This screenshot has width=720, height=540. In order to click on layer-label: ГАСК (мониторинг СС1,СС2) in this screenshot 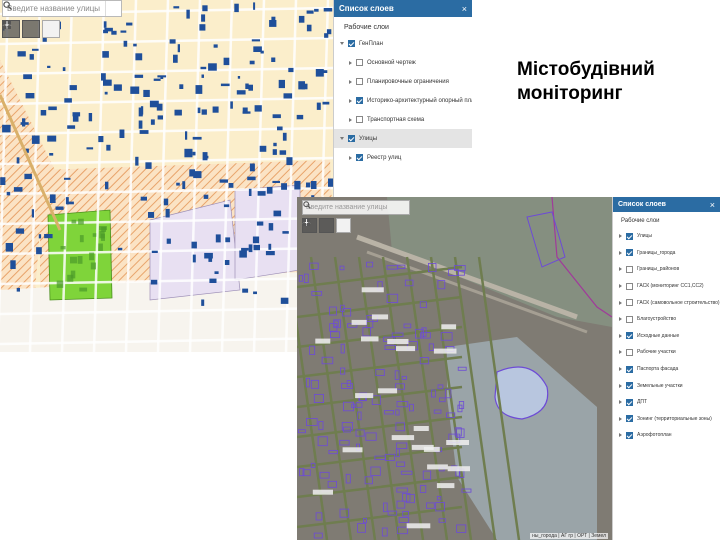, I will do `click(670, 286)`.